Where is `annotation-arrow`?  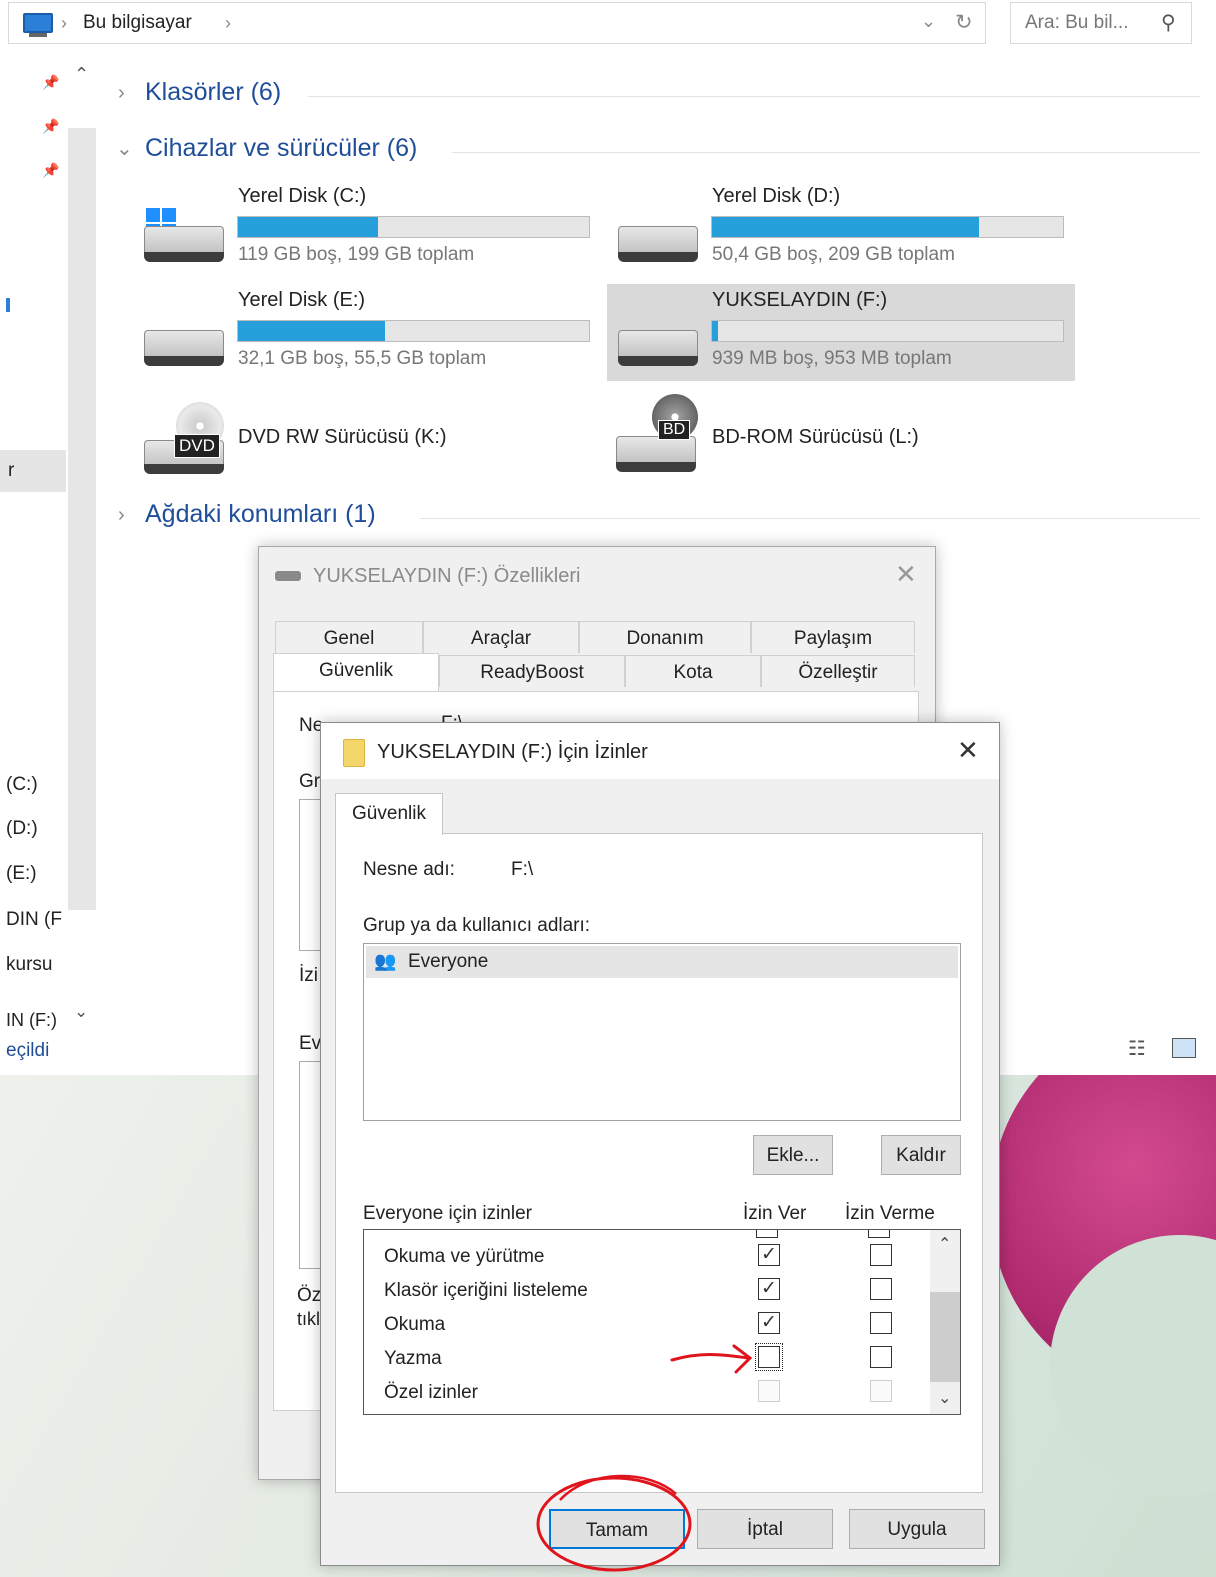 annotation-arrow is located at coordinates (710, 1357).